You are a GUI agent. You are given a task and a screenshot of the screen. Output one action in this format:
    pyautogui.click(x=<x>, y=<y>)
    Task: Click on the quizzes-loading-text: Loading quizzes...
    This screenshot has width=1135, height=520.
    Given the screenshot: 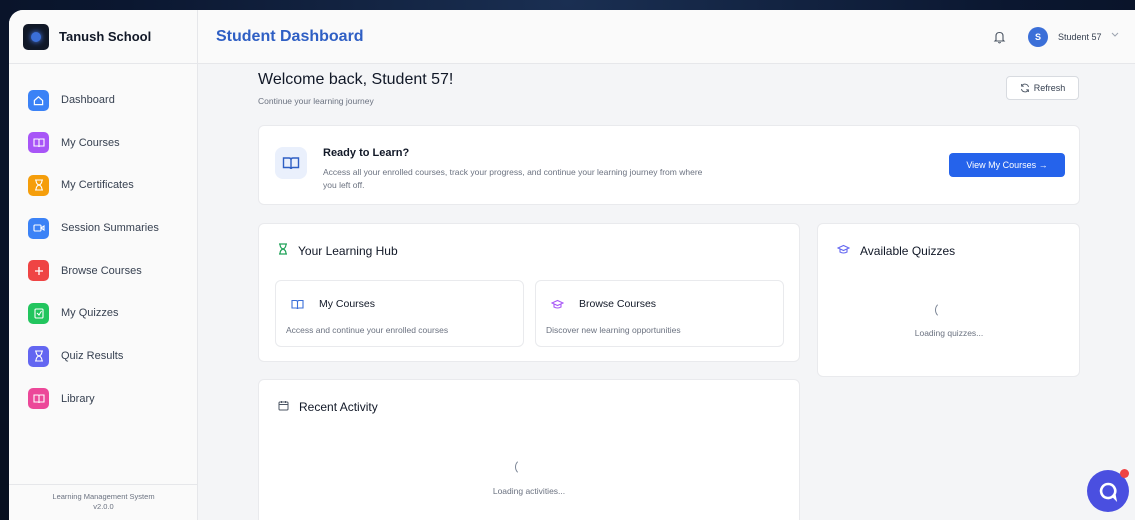 What is the action you would take?
    pyautogui.click(x=949, y=333)
    